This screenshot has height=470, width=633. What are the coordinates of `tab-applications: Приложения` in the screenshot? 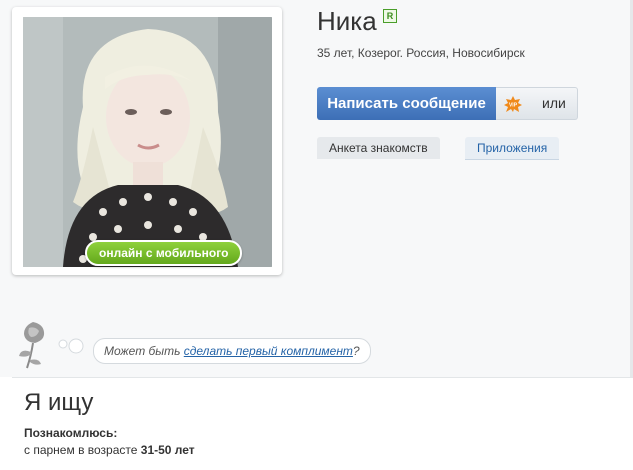 It's located at (512, 148).